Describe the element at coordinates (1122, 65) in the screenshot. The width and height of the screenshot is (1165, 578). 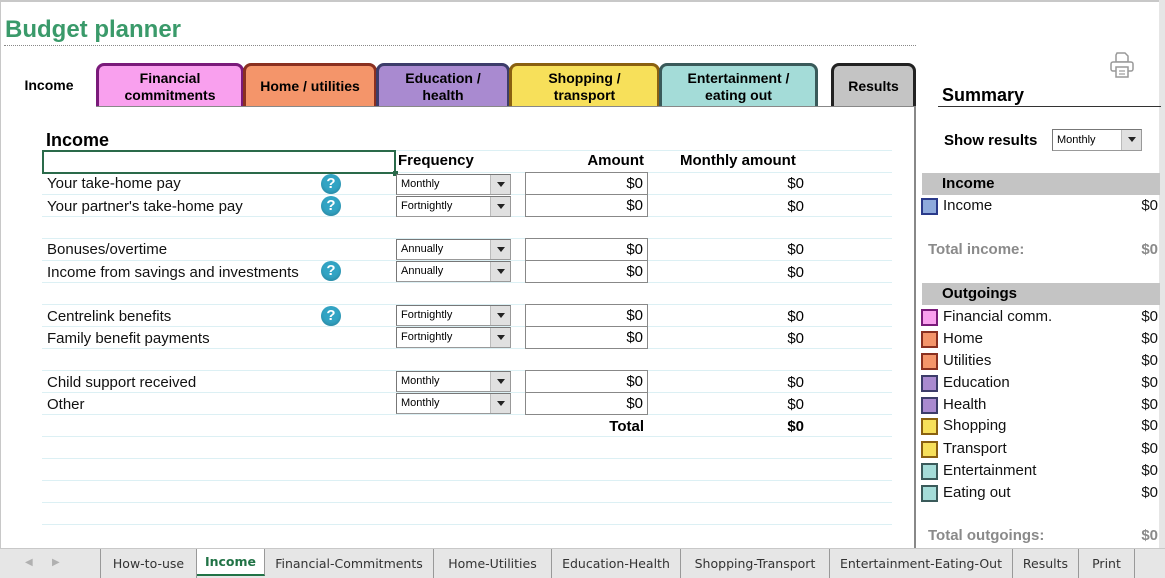
I see `printer-icon` at that location.